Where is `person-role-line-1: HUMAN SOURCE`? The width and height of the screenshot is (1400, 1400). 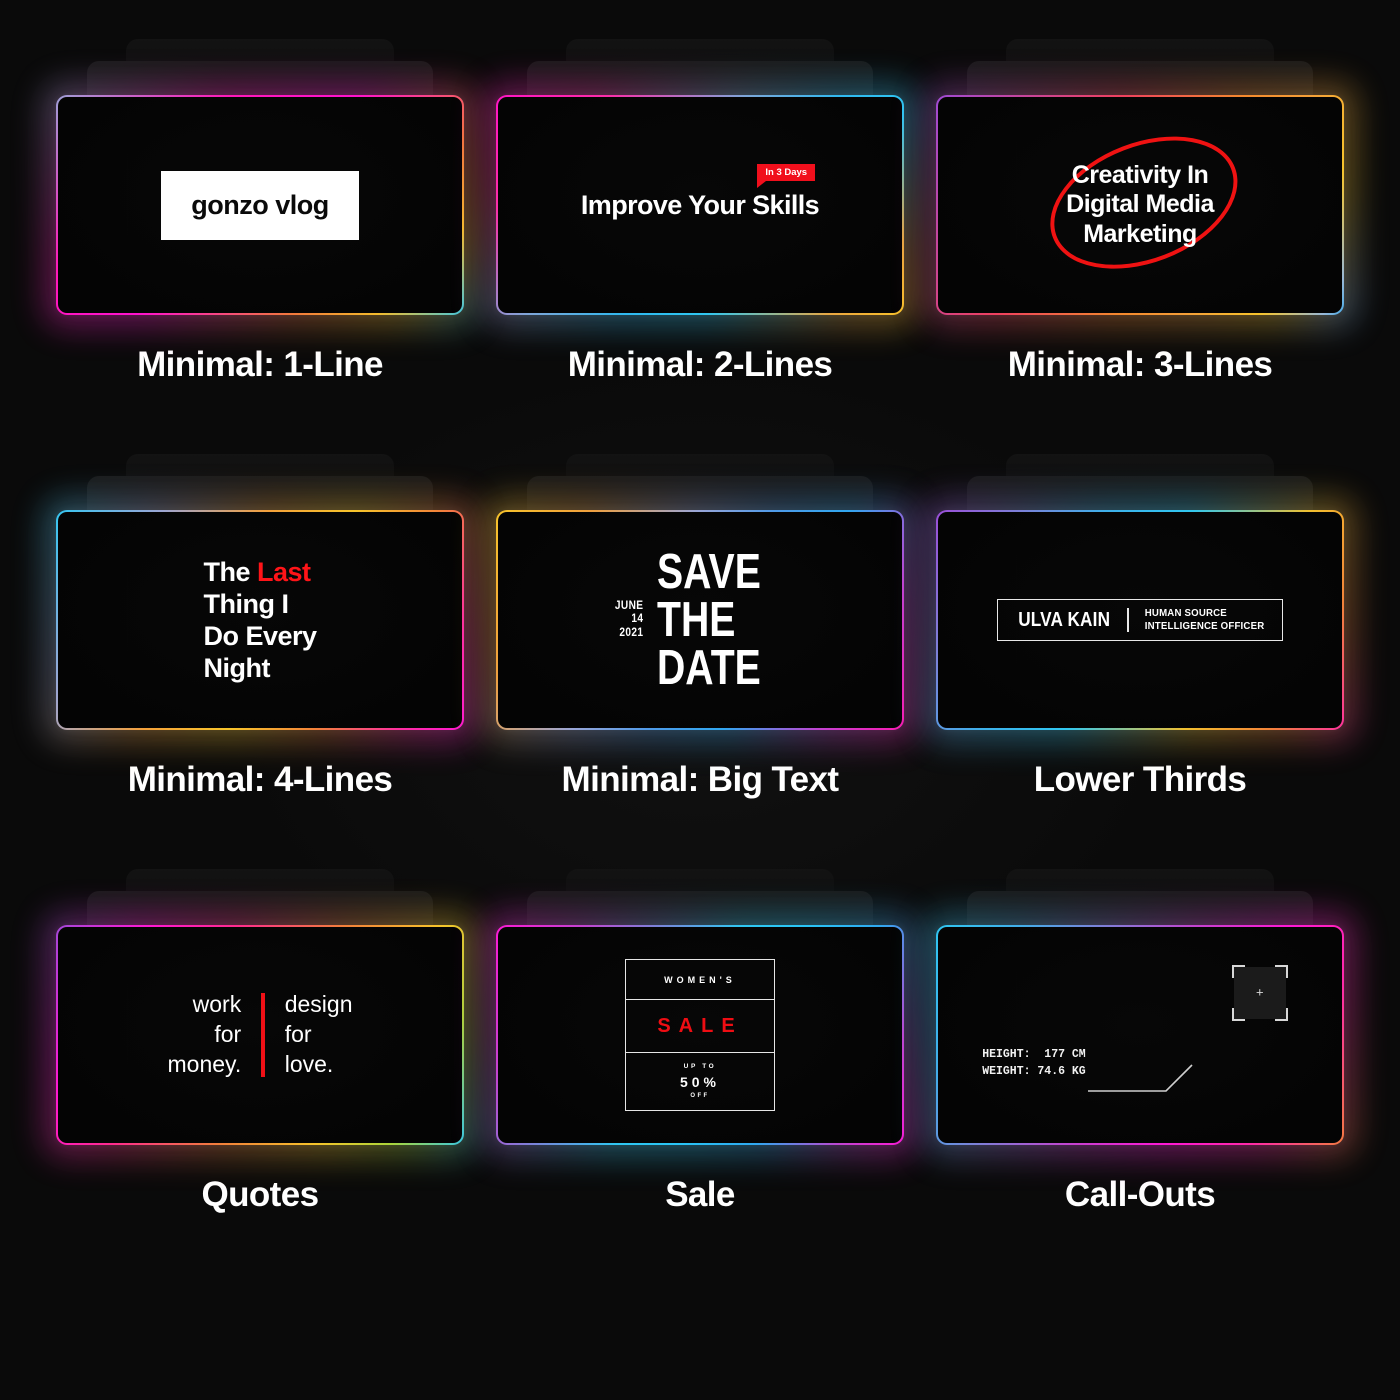 person-role-line-1: HUMAN SOURCE is located at coordinates (1185, 613).